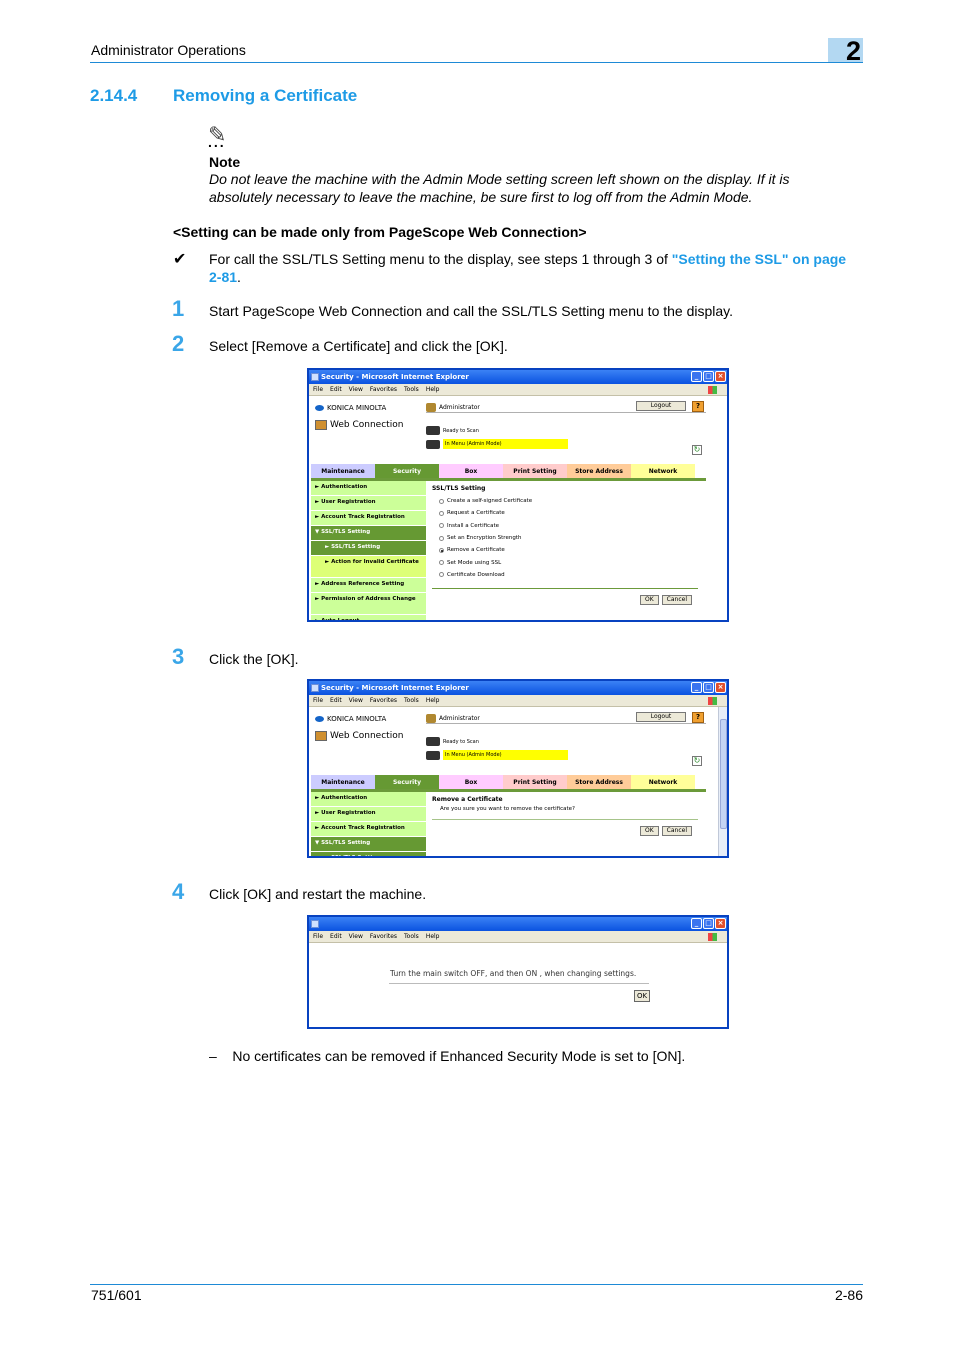 This screenshot has height=1350, width=954. Describe the element at coordinates (565, 589) in the screenshot. I see `divider` at that location.